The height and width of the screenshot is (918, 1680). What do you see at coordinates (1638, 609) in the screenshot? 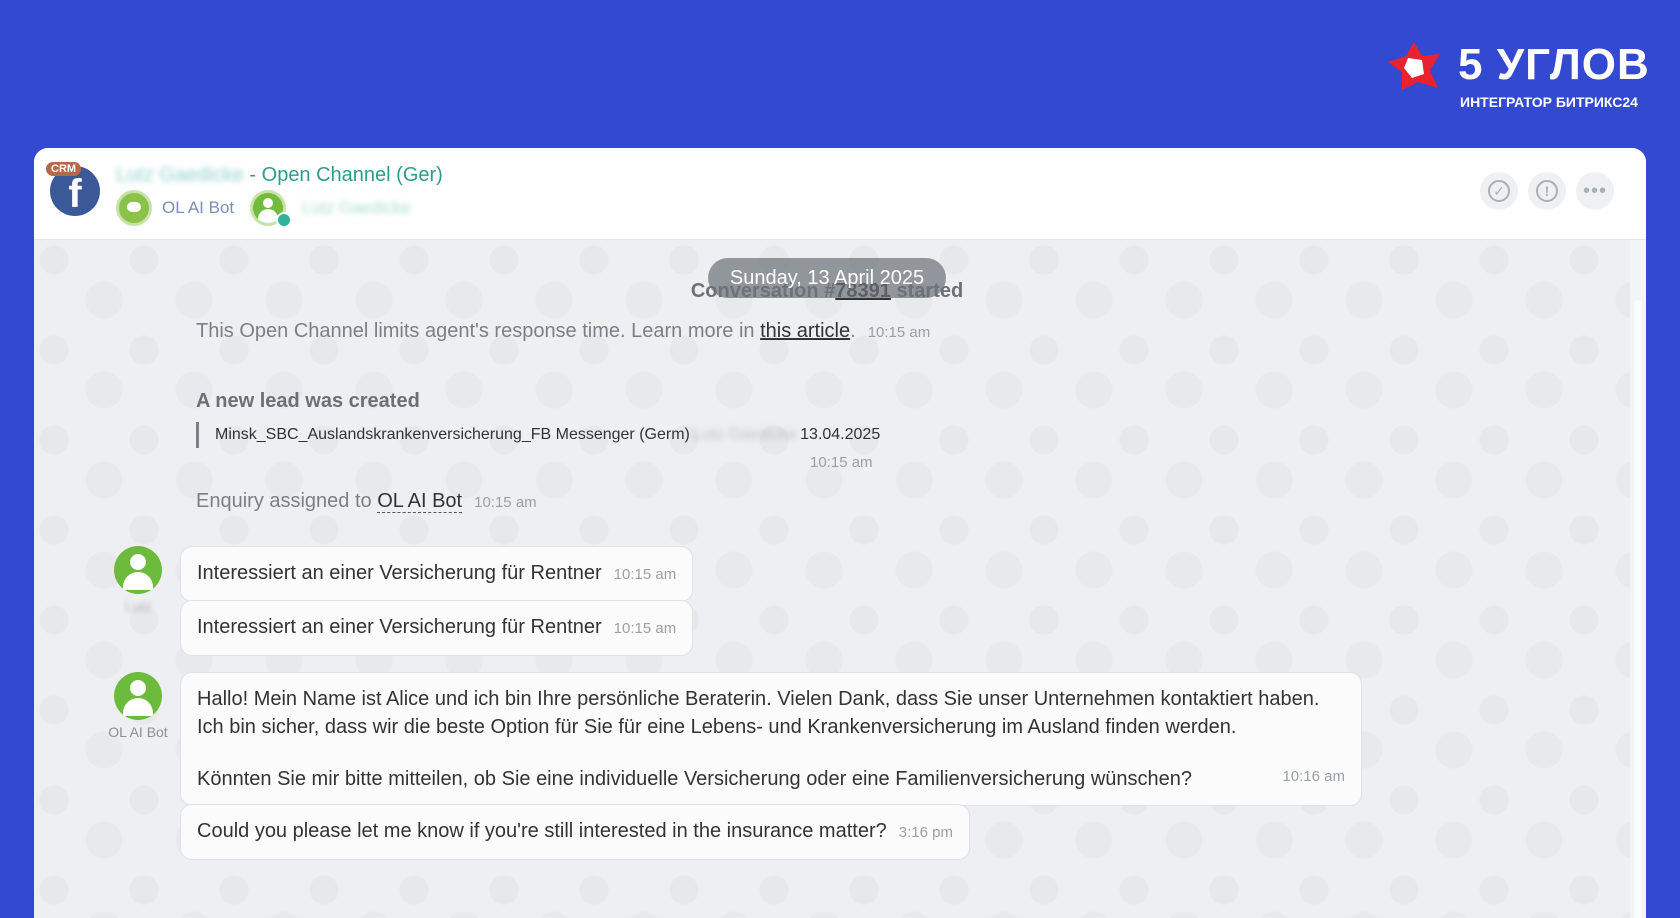
I see `scroll-thumb` at bounding box center [1638, 609].